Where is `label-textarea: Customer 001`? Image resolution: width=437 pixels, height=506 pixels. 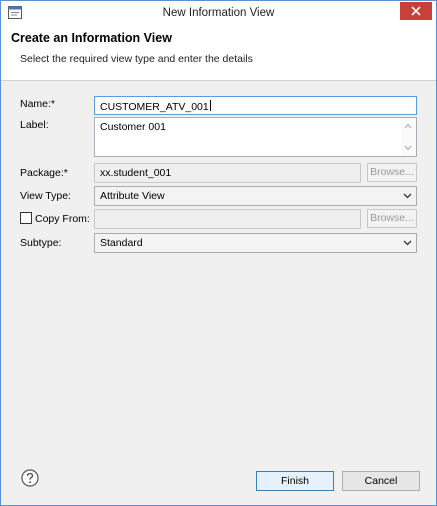 label-textarea: Customer 001 is located at coordinates (255, 137).